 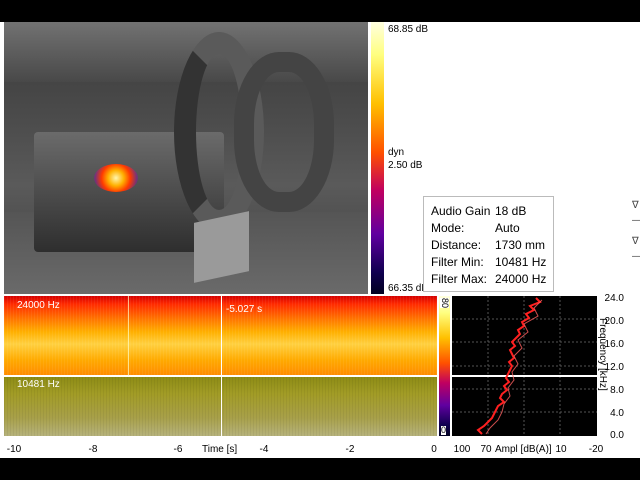 I want to click on spectrum-x-axis-label: Ampl [dB(A)], so click(x=523, y=449).